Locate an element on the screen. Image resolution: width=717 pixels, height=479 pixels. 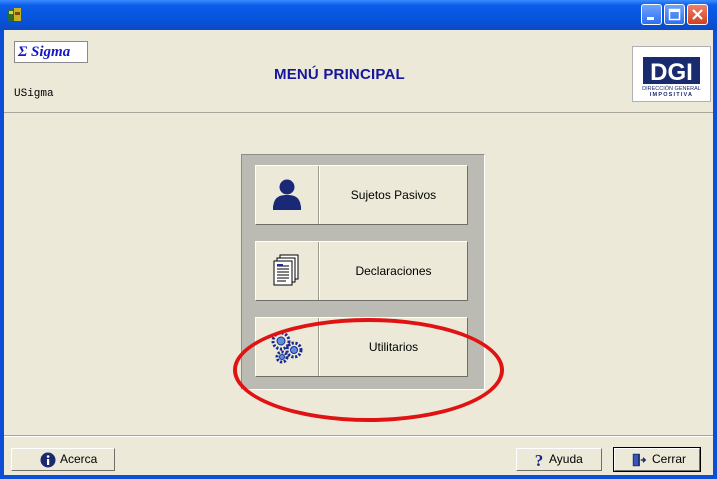
maximize-button is located at coordinates (674, 14).